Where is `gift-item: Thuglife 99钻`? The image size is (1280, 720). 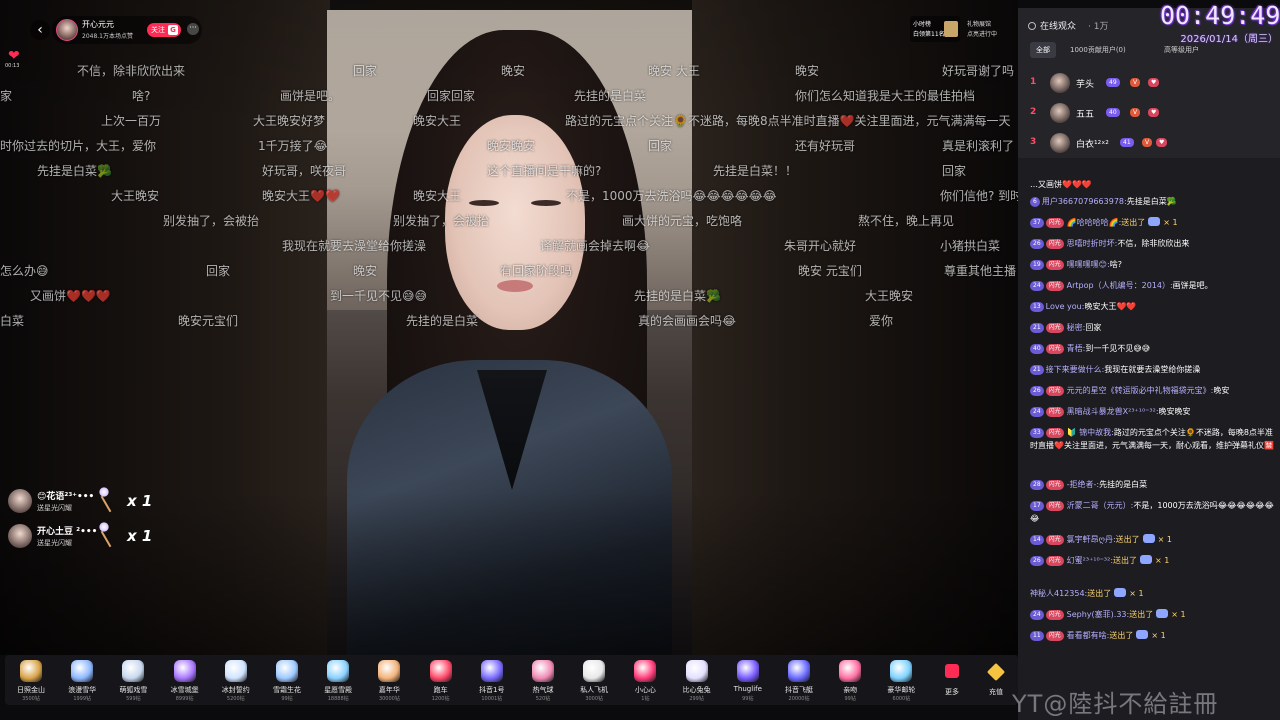
gift-item: Thuglife 99钻 is located at coordinates (748, 680).